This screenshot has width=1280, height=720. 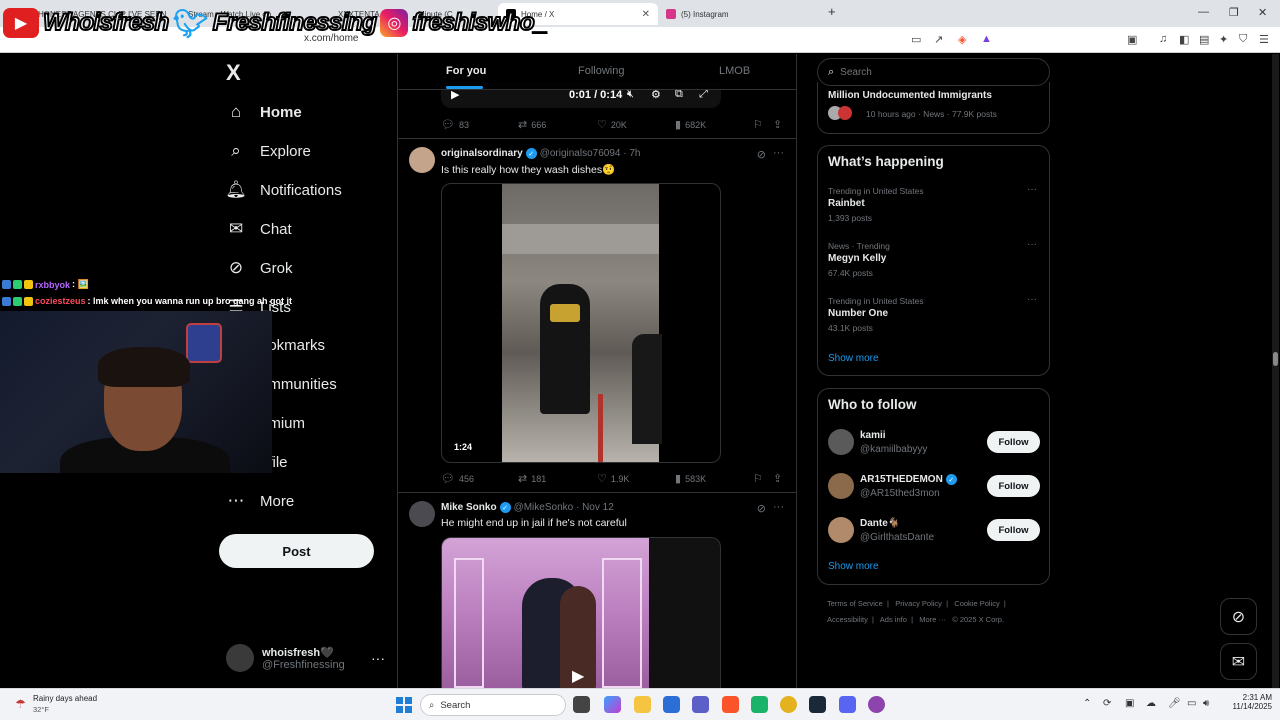 I want to click on tweet-author: originalsordinary, so click(x=482, y=153).